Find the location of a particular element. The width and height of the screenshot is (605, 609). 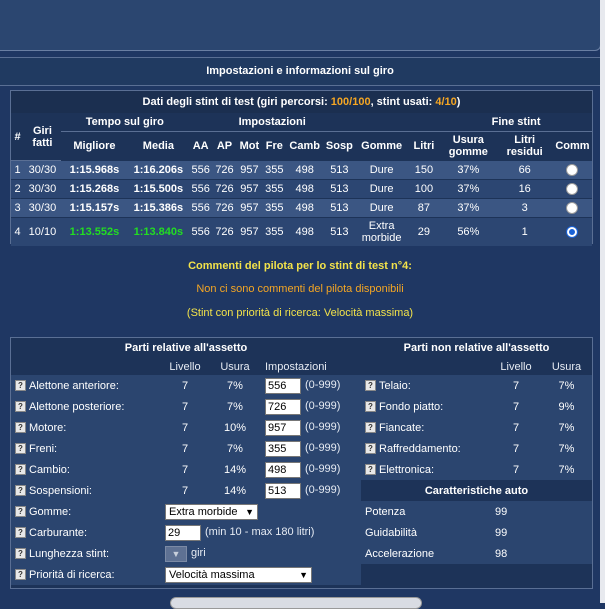

submit-button is located at coordinates (296, 603).